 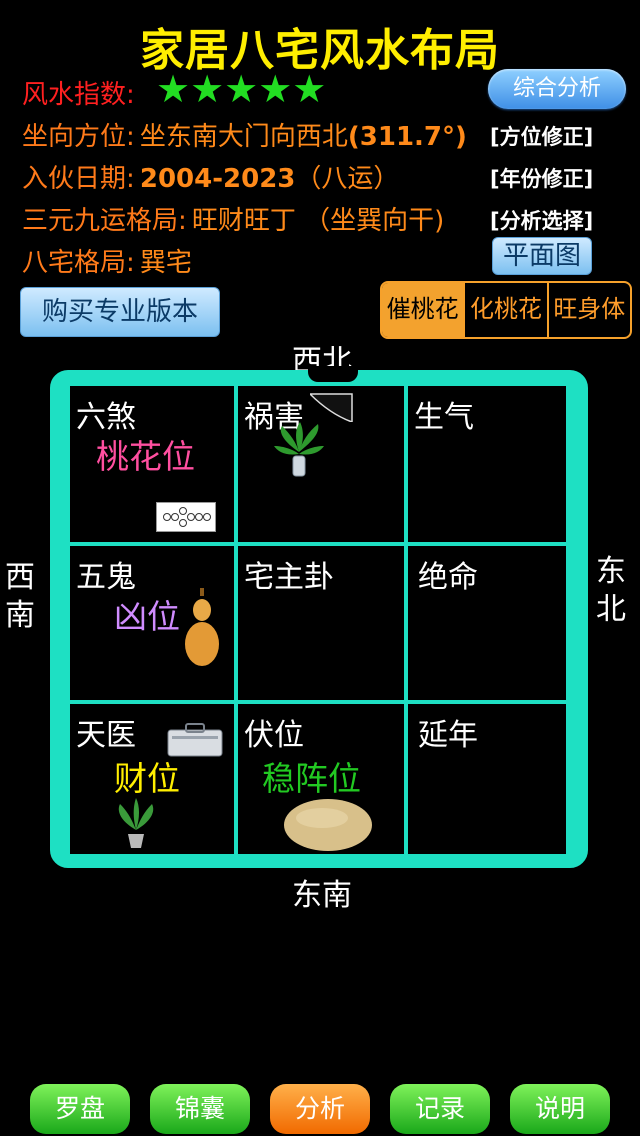 What do you see at coordinates (487, 464) in the screenshot?
I see `cell-shengqi: 生气` at bounding box center [487, 464].